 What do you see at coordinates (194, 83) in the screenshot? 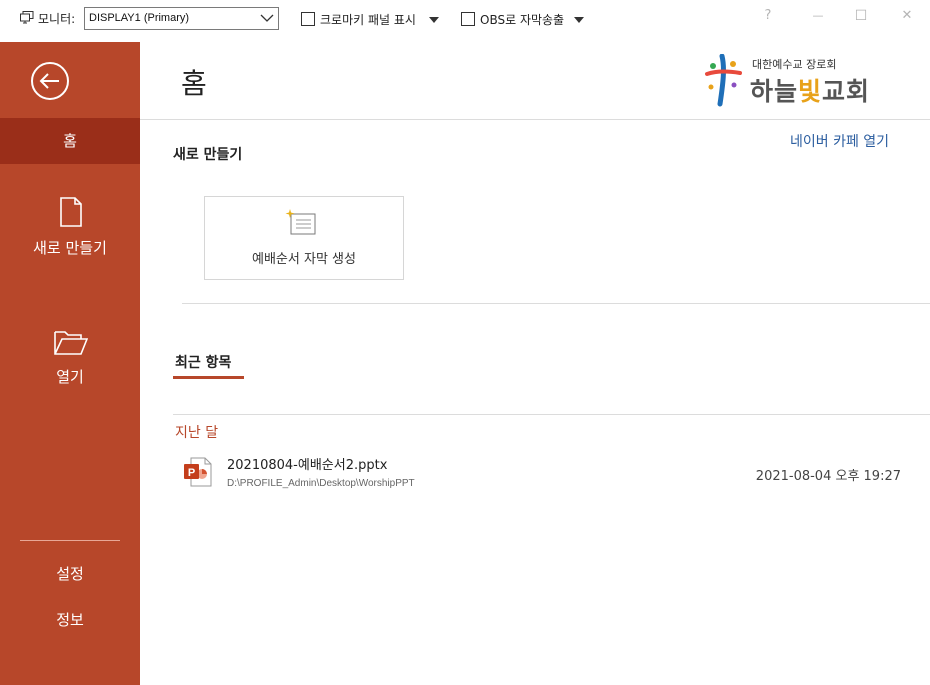
I see `page-title: 홈` at bounding box center [194, 83].